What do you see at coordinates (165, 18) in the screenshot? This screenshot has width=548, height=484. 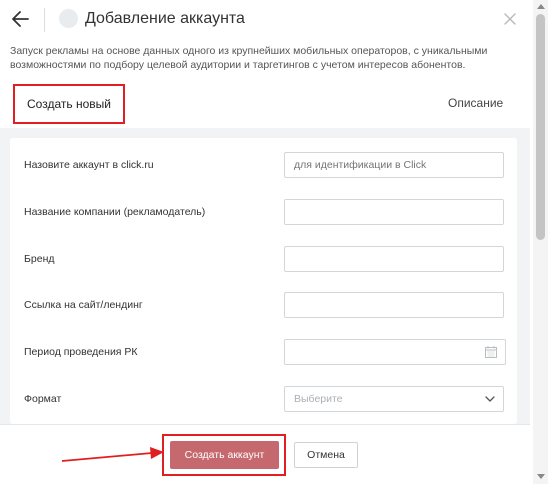 I see `modal-title: Добавление аккаунта` at bounding box center [165, 18].